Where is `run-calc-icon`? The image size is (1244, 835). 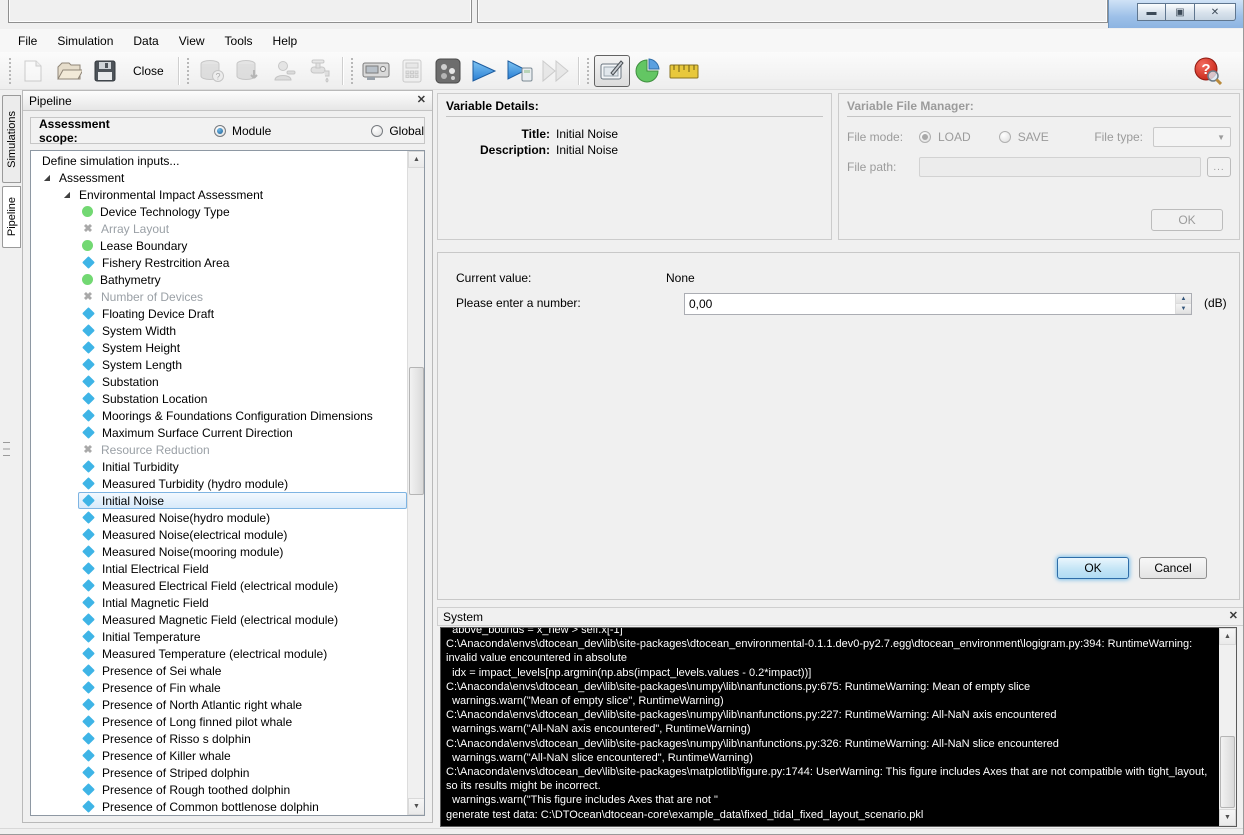
run-calc-icon is located at coordinates (520, 71).